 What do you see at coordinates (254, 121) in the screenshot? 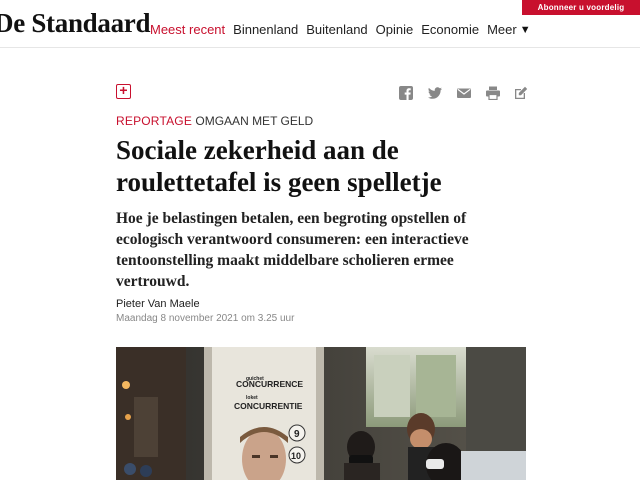
I see `tag-link: OMGAAN MET GELD` at bounding box center [254, 121].